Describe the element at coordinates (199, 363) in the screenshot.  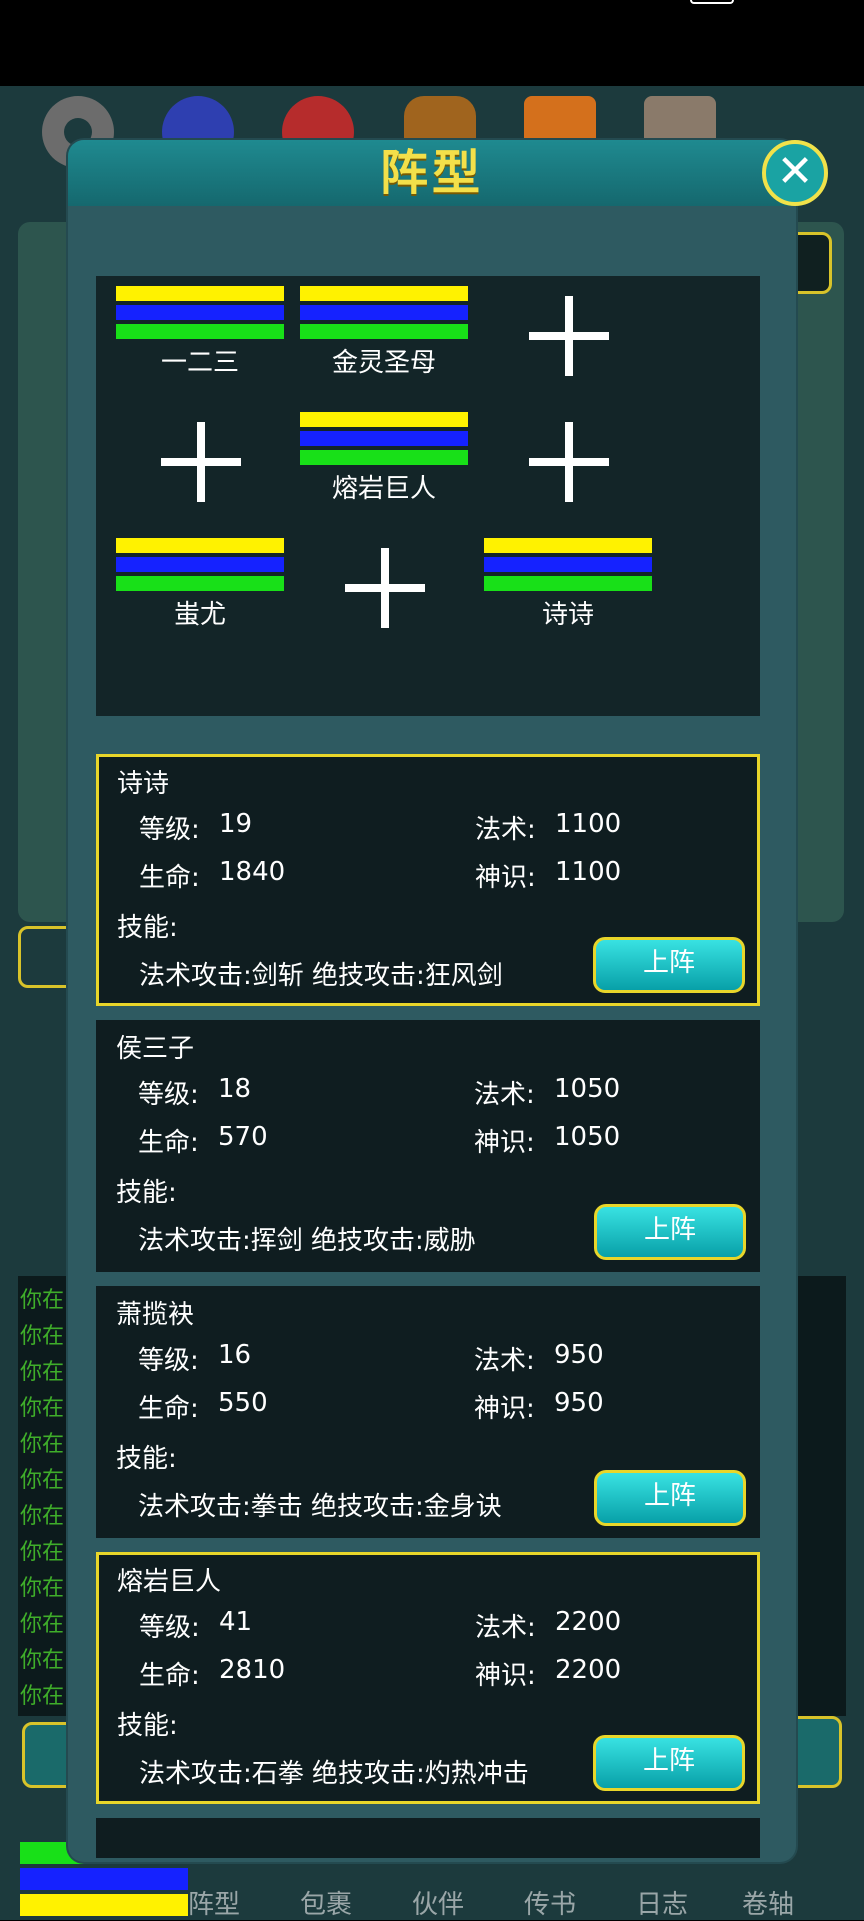
I see `formation-slot-name: 一二三` at that location.